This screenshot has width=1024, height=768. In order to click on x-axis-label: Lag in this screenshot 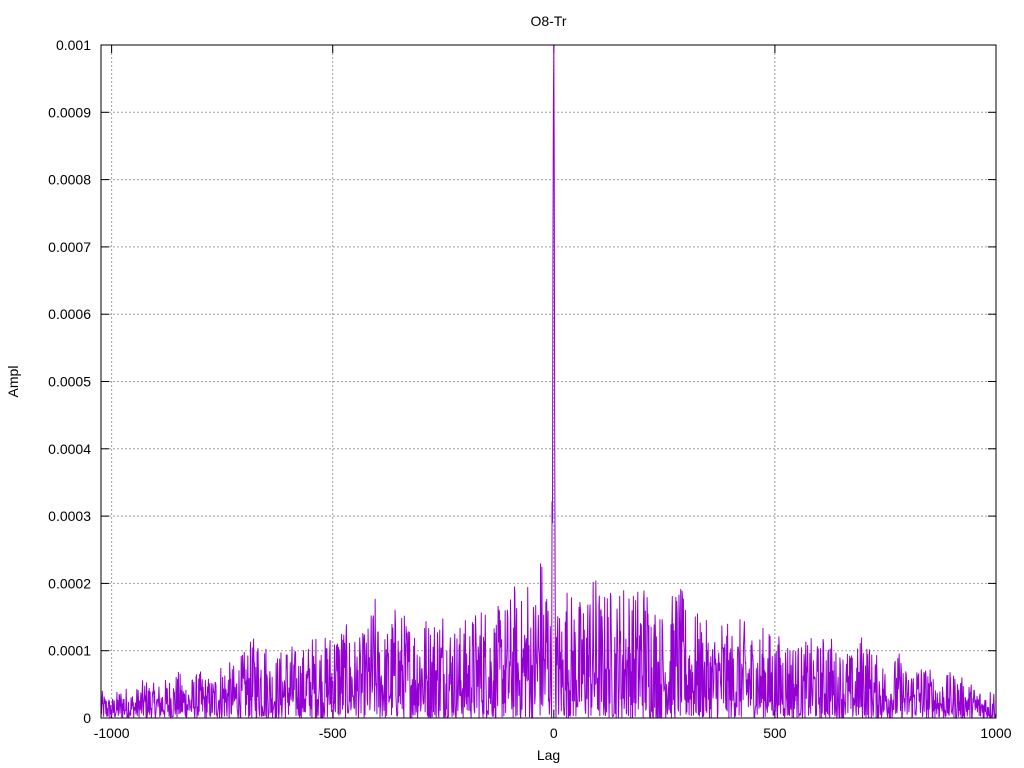, I will do `click(548, 755)`.